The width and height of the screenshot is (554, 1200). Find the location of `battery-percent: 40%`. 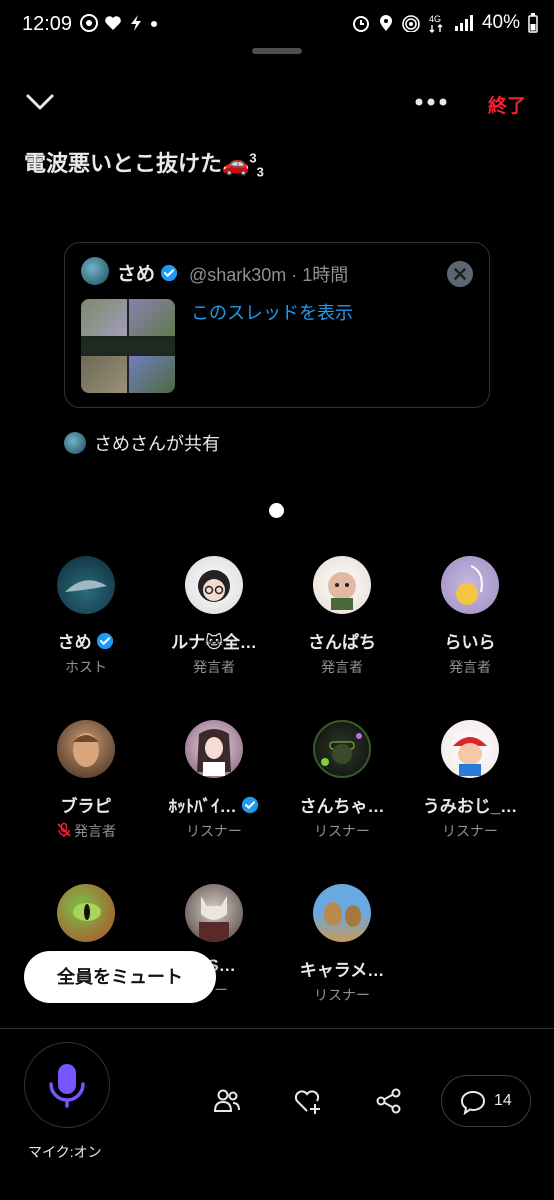

battery-percent: 40% is located at coordinates (500, 22).